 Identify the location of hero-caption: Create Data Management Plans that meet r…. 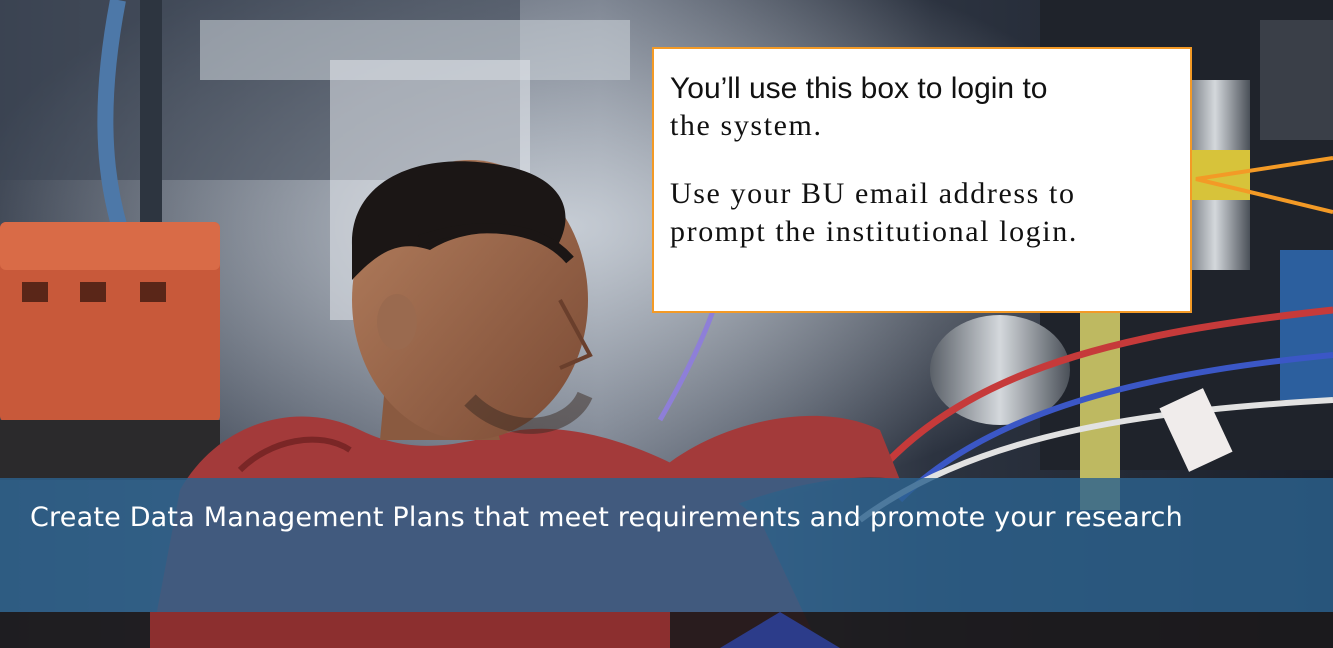
(606, 517).